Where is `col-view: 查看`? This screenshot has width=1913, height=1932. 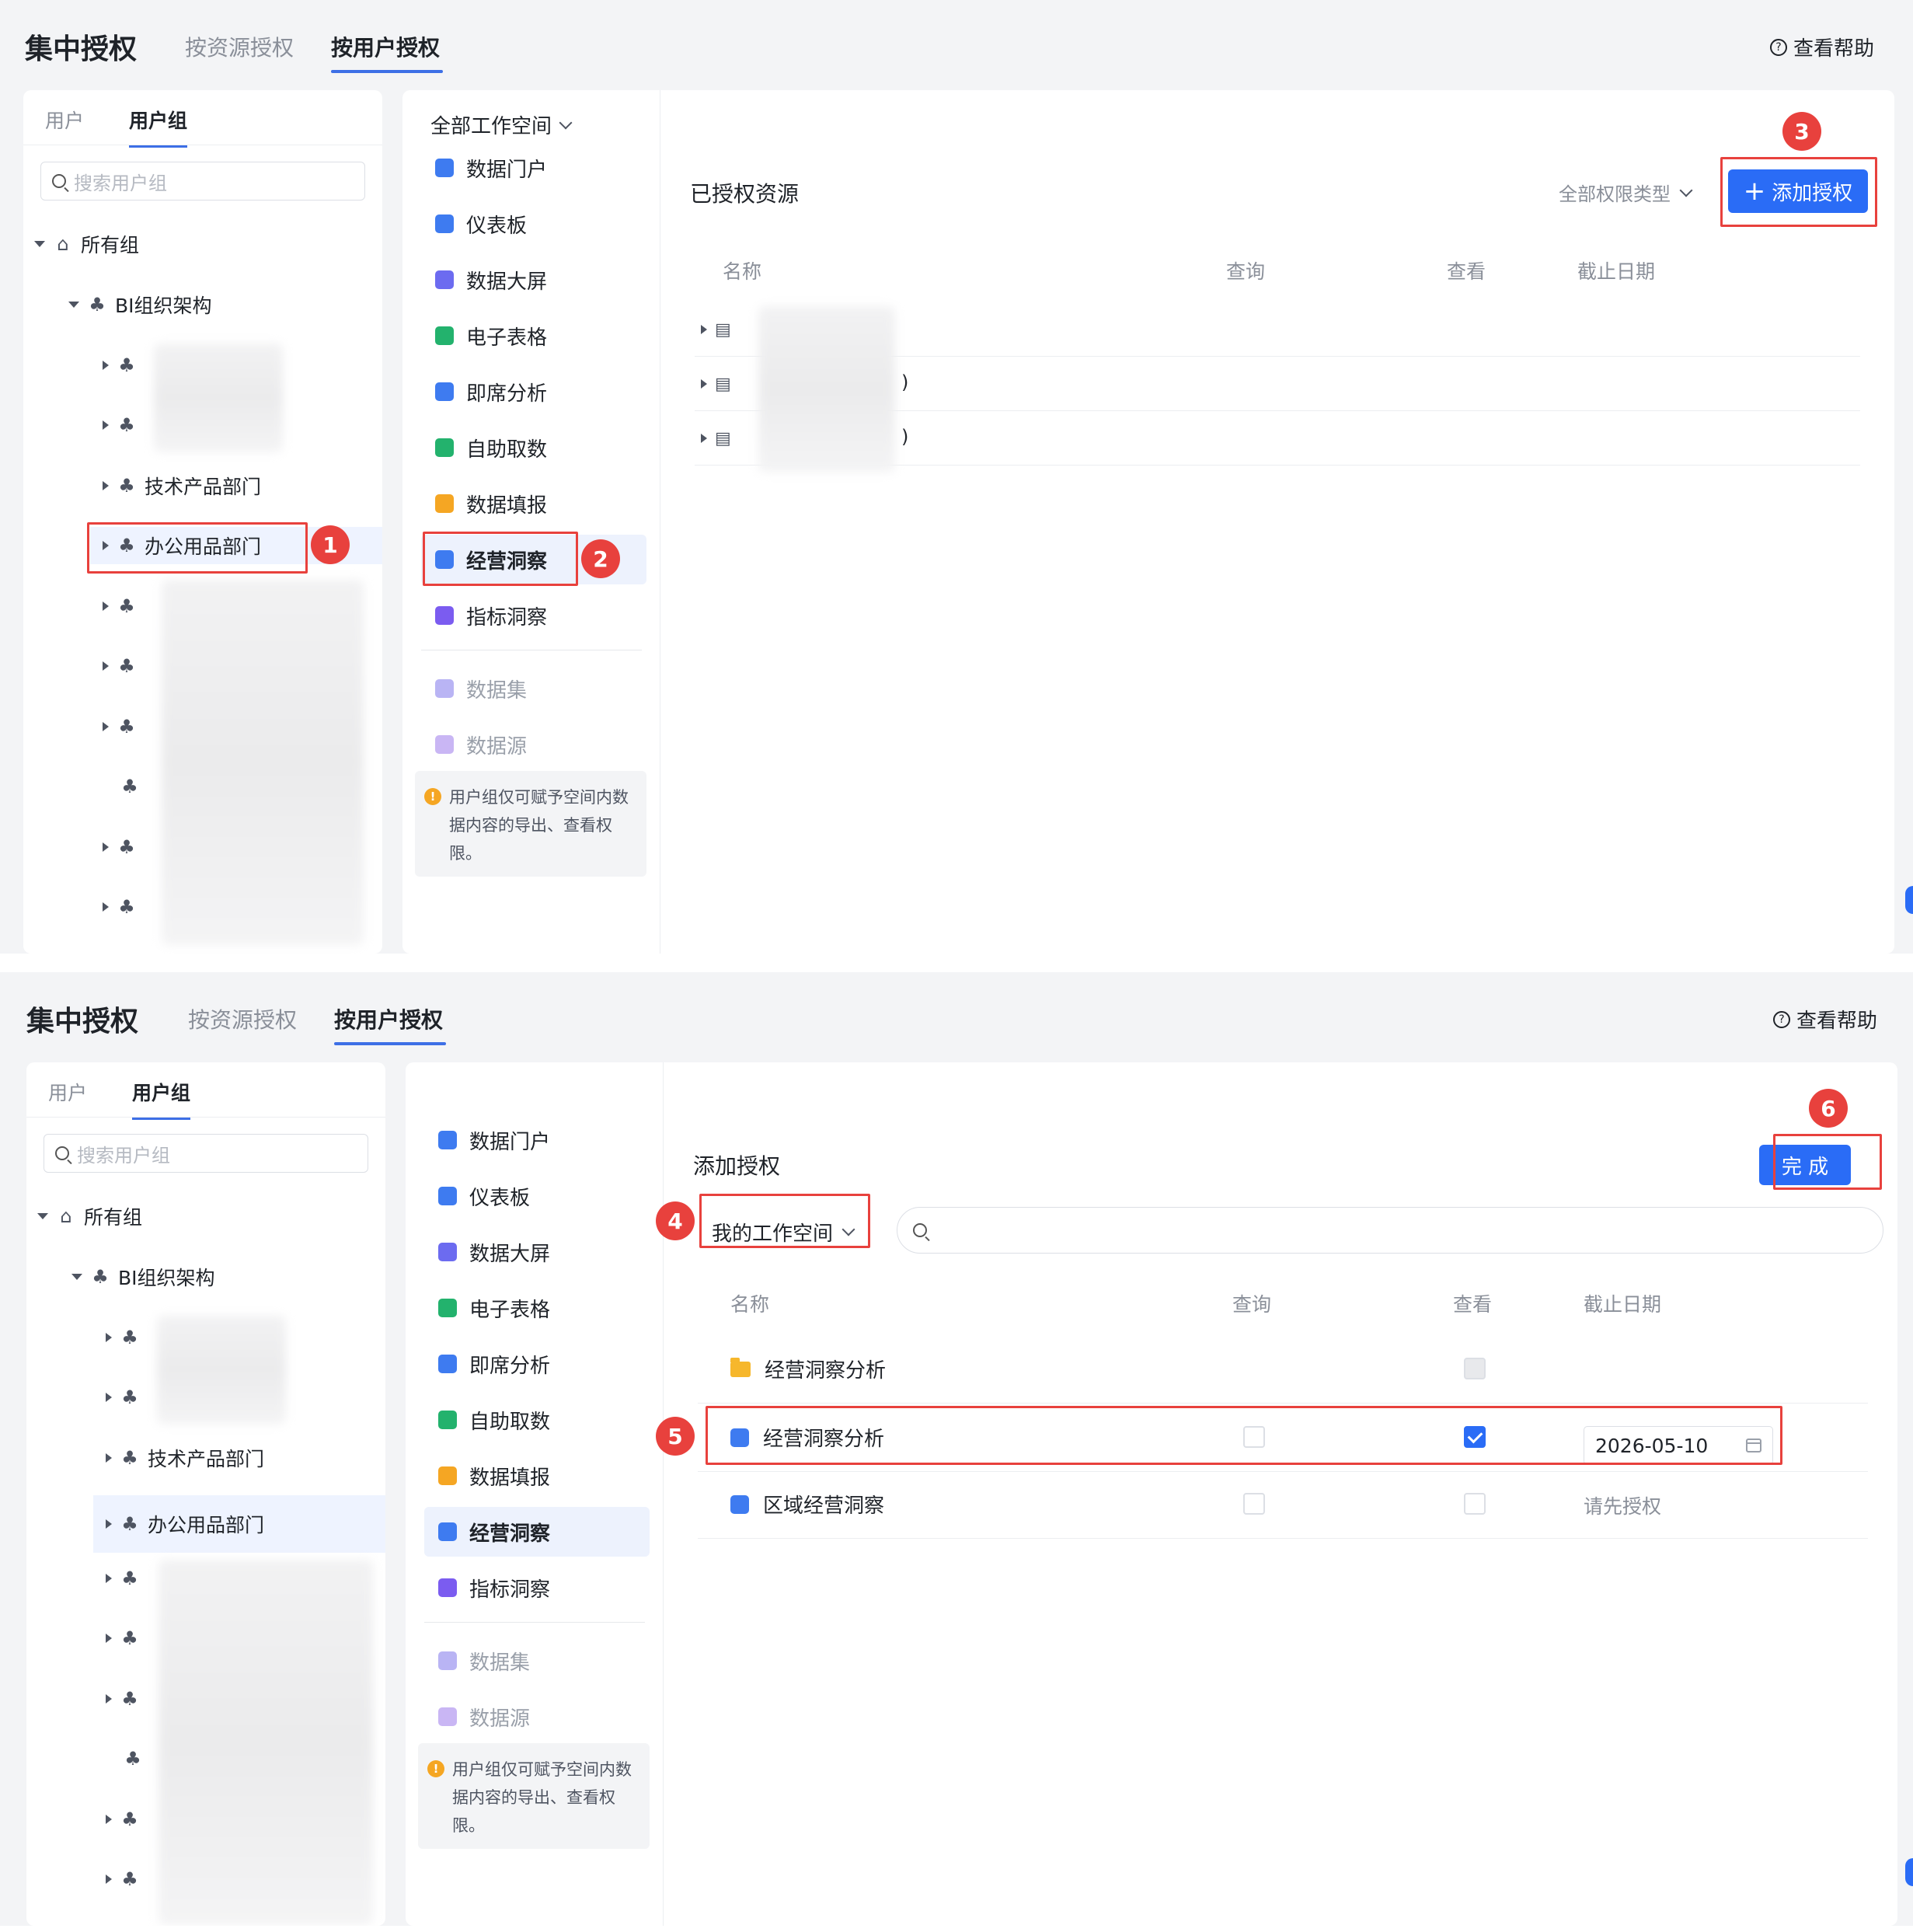 col-view: 查看 is located at coordinates (1473, 1304).